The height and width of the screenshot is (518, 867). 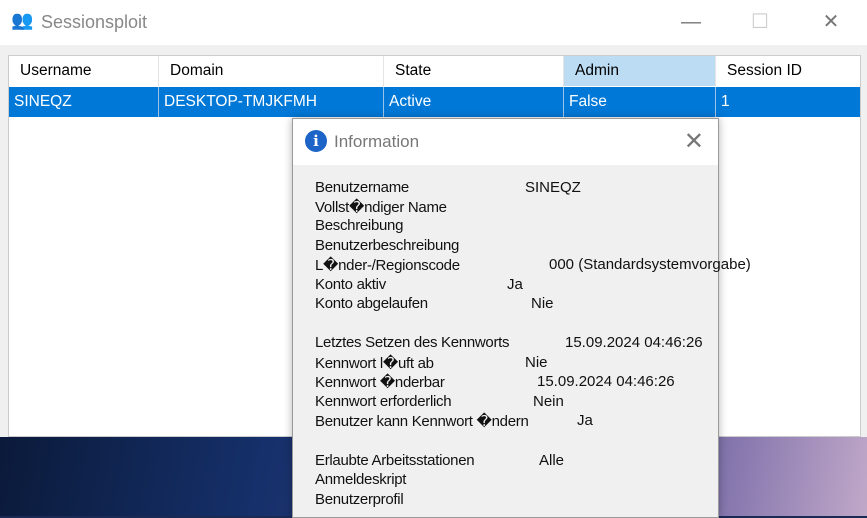 I want to click on column-header-username: Username, so click(x=84, y=71).